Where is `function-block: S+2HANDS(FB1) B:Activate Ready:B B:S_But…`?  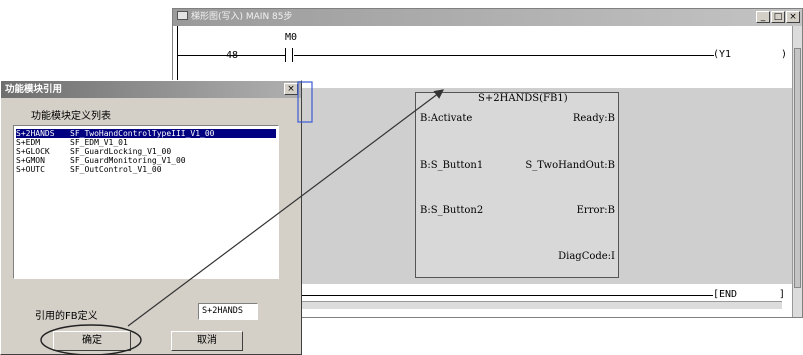
function-block: S+2HANDS(FB1) B:Activate Ready:B B:S_But… is located at coordinates (517, 185).